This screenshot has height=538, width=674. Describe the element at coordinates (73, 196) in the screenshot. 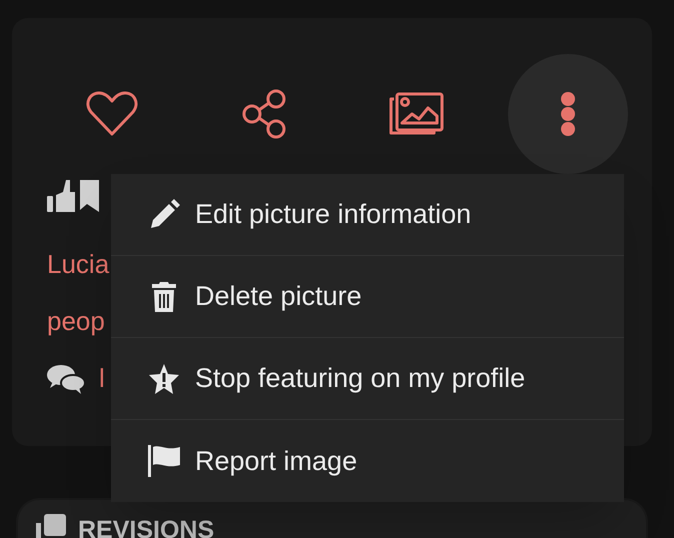

I see `thumbs-up-bookmark-icon` at that location.